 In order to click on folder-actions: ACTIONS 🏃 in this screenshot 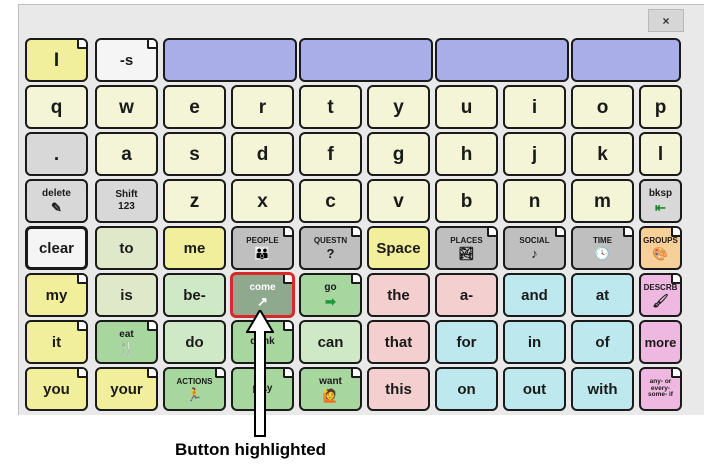, I will do `click(194, 389)`.